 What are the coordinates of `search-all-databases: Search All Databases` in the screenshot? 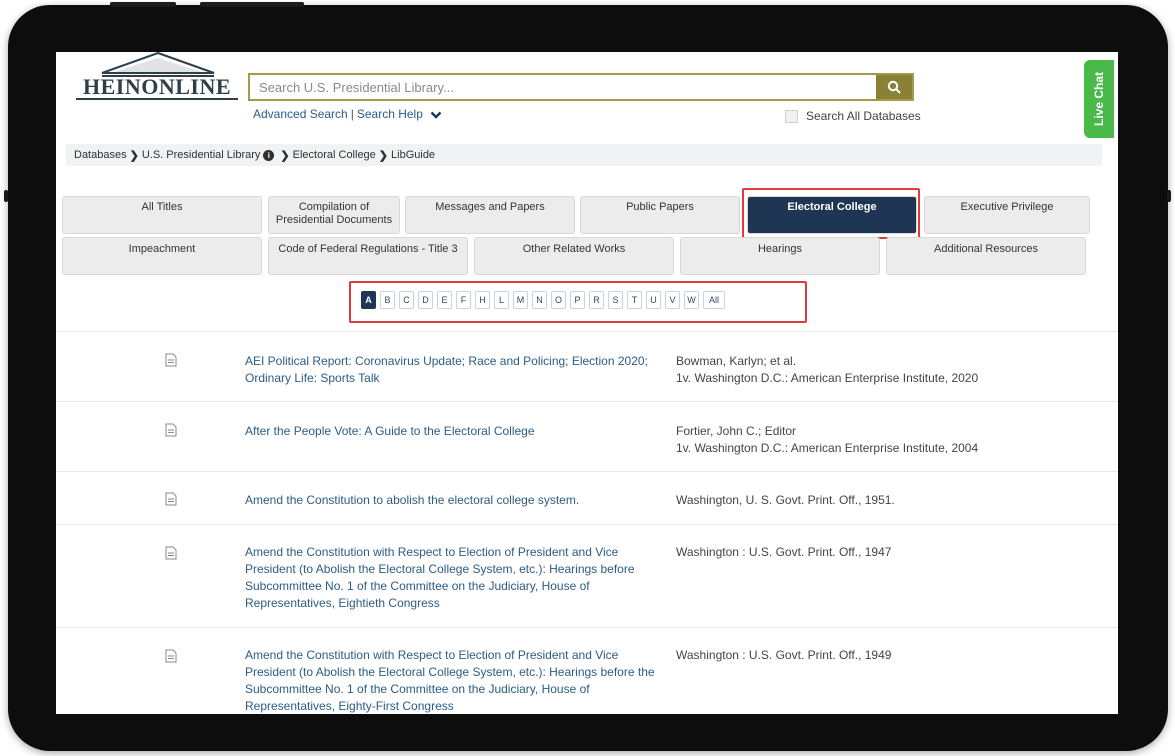 It's located at (853, 116).